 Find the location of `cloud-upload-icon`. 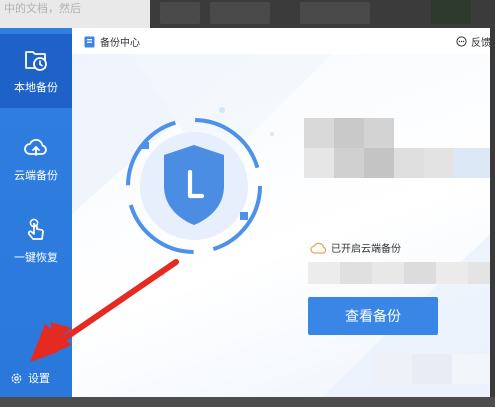

cloud-upload-icon is located at coordinates (35, 147).